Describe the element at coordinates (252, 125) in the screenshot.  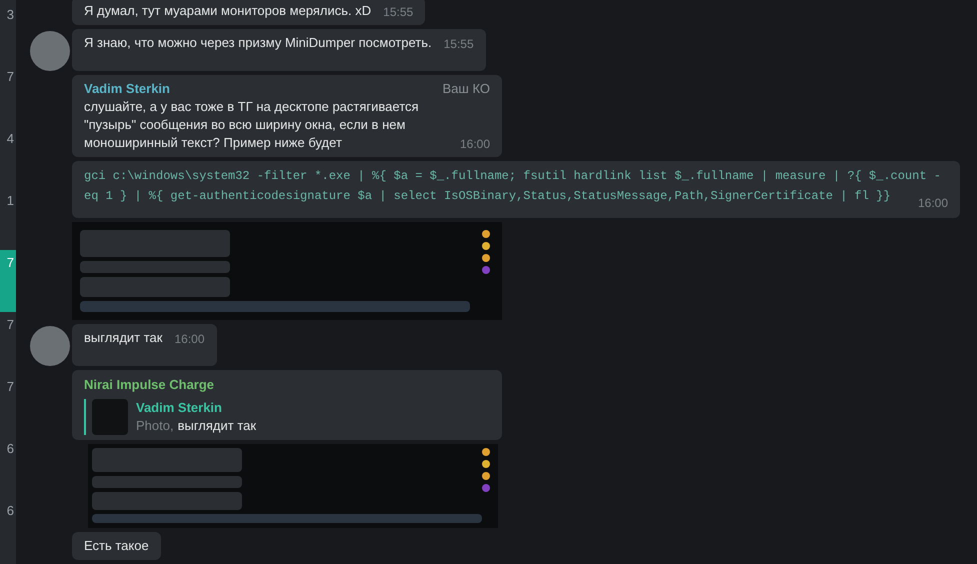
I see `message-text: слушайте, а у вас тоже в ТГ на десктопе растягивается "пузырь" сообщения во всю ширину окна, если в нем моноширинный текст? Пример ниже будет` at that location.